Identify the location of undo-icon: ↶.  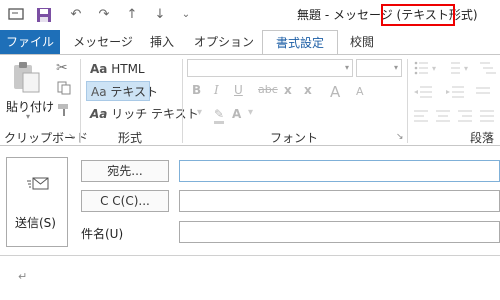
(76, 15).